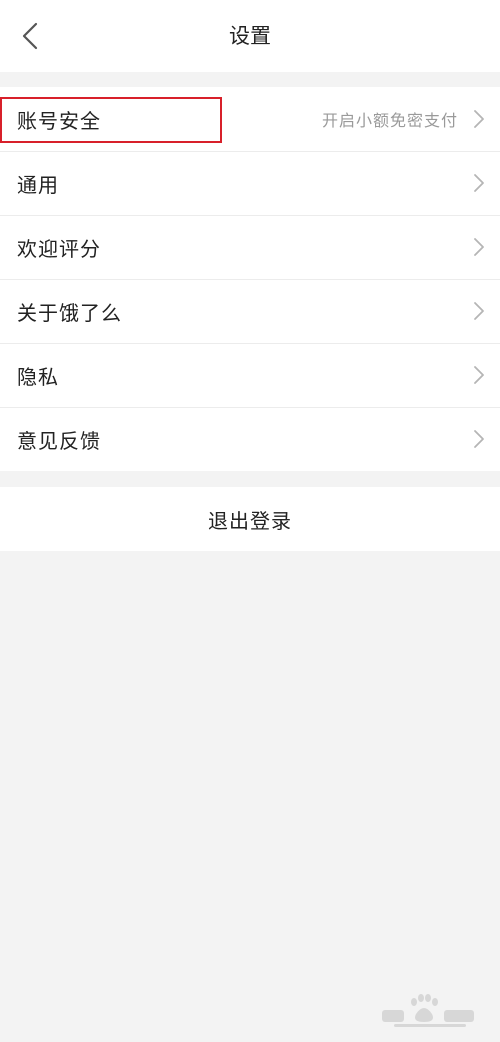 This screenshot has height=1042, width=500. Describe the element at coordinates (59, 120) in the screenshot. I see `menu-item-label: 账号安全` at that location.